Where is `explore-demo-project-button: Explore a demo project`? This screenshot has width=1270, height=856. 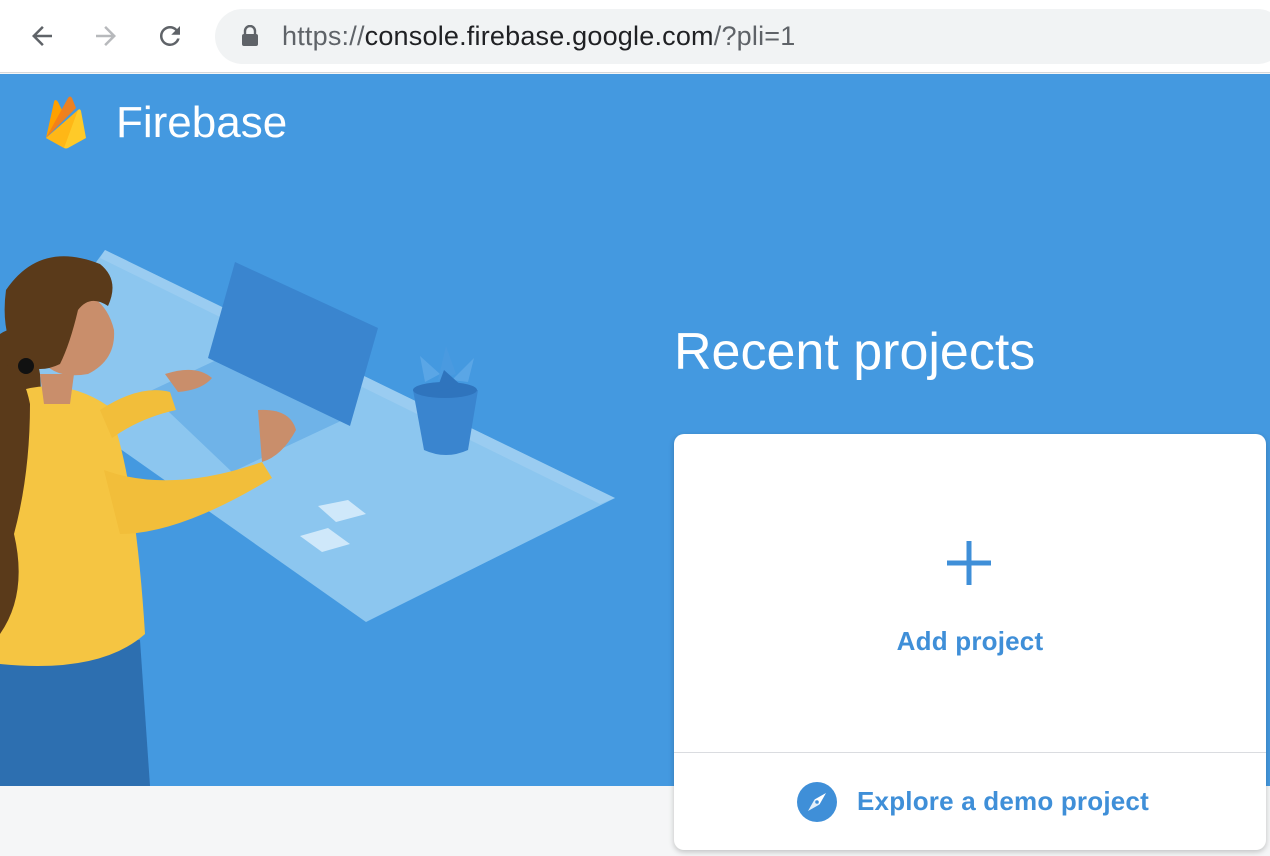 explore-demo-project-button: Explore a demo project is located at coordinates (970, 801).